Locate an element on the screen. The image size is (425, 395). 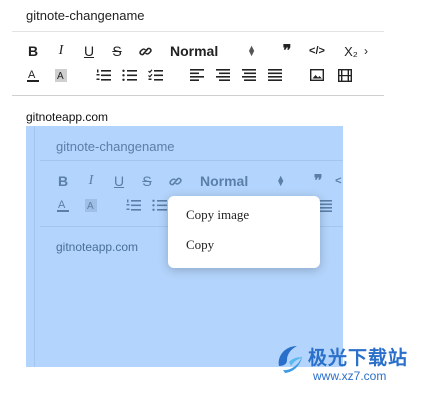
italic-button: I is located at coordinates (61, 51).